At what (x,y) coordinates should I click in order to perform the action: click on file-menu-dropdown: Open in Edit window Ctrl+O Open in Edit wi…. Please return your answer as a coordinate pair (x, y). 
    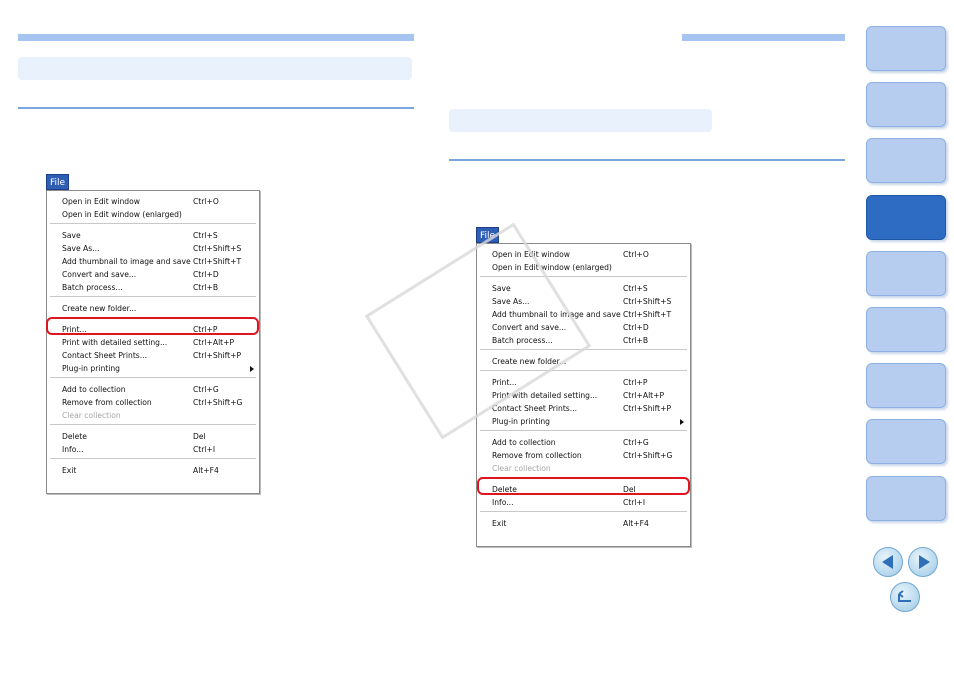
    Looking at the image, I should click on (153, 342).